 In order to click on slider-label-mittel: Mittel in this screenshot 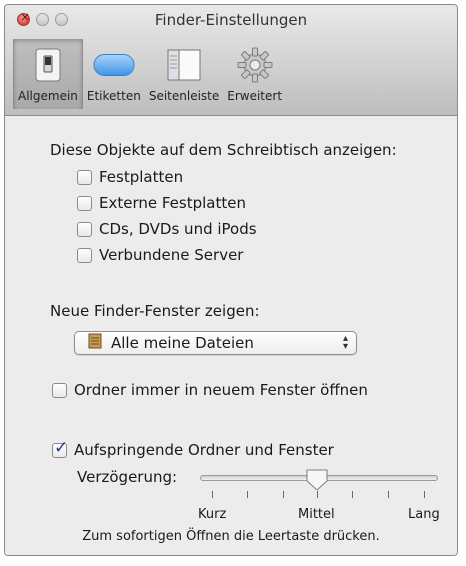, I will do `click(316, 514)`.